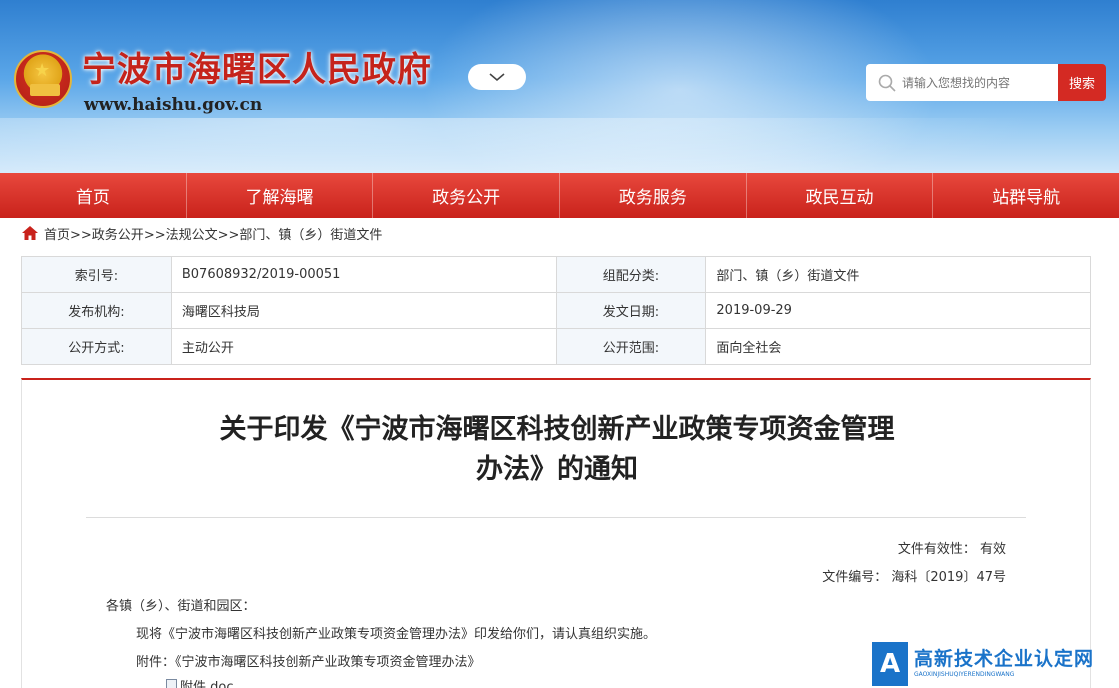  I want to click on table-row: 公开方式: 主动公开 公开范围: 面向全社会, so click(556, 346).